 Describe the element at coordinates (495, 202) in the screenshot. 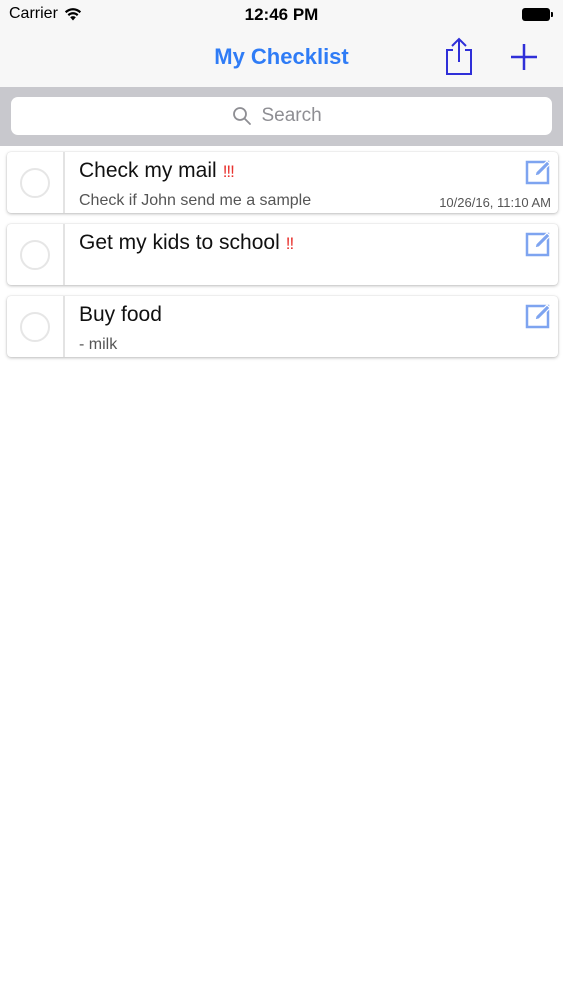

I see `item-date: 10/26/16, 11:10 AM` at that location.